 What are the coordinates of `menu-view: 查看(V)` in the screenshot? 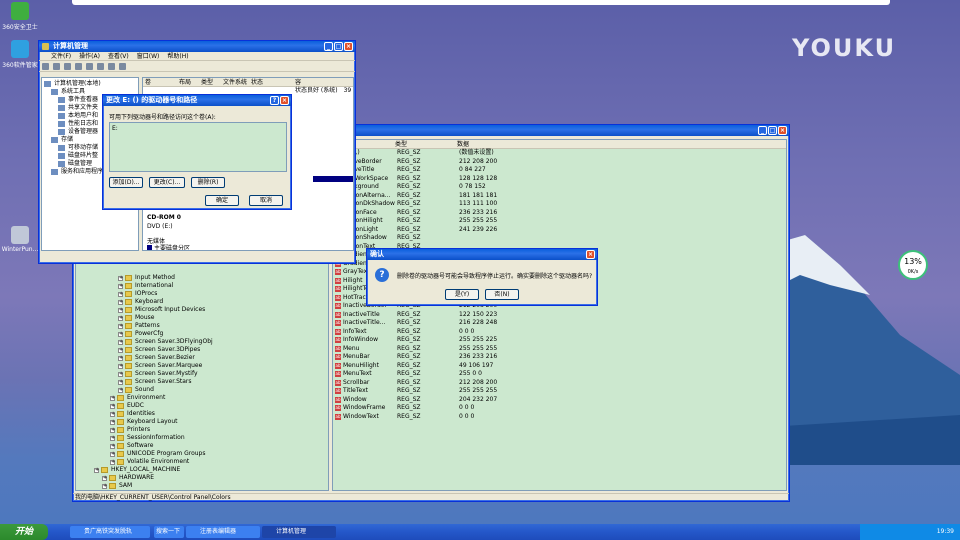 It's located at (118, 56).